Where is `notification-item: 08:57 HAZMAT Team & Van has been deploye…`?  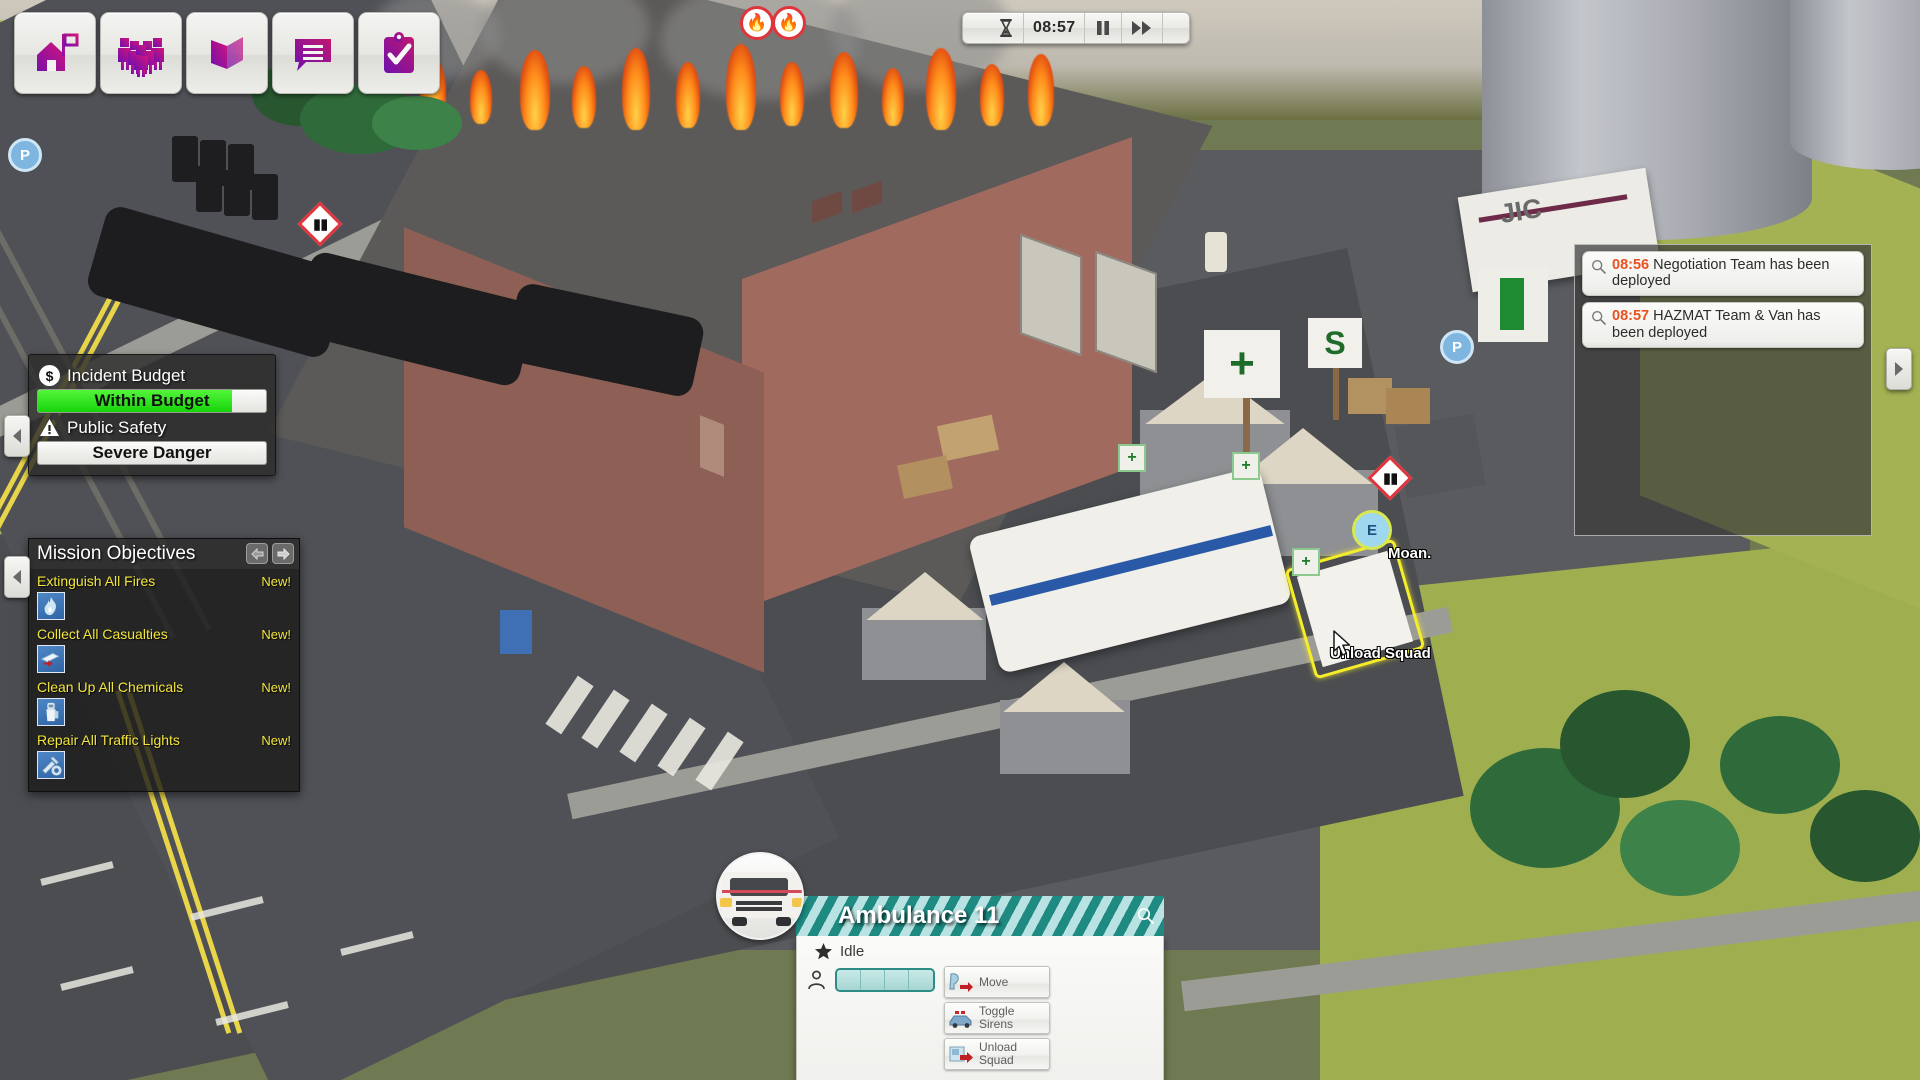 notification-item: 08:57 HAZMAT Team & Van has been deploye… is located at coordinates (1723, 325).